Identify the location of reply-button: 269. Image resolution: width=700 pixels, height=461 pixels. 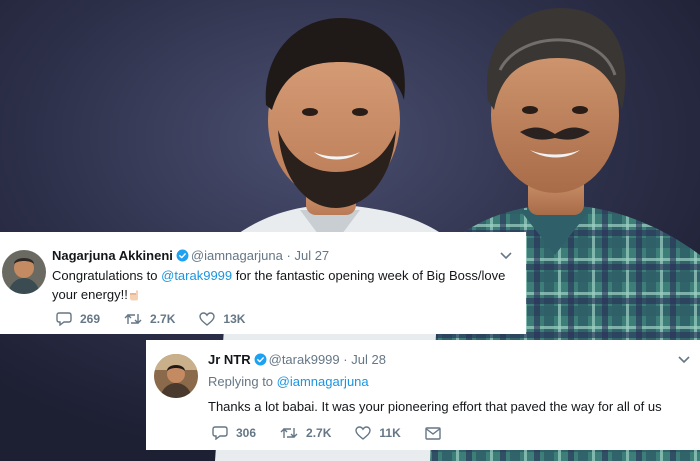
(78, 319).